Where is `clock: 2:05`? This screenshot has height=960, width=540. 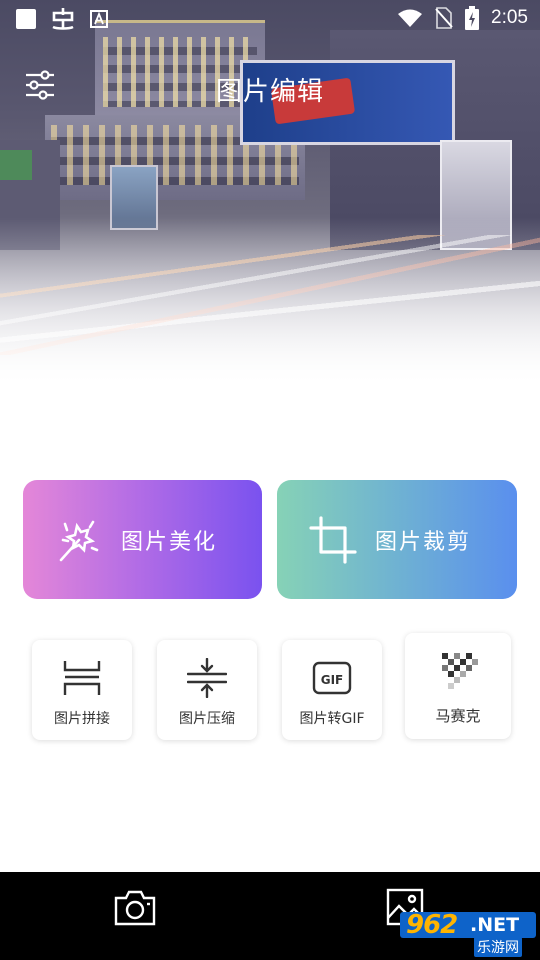
clock: 2:05 is located at coordinates (509, 17).